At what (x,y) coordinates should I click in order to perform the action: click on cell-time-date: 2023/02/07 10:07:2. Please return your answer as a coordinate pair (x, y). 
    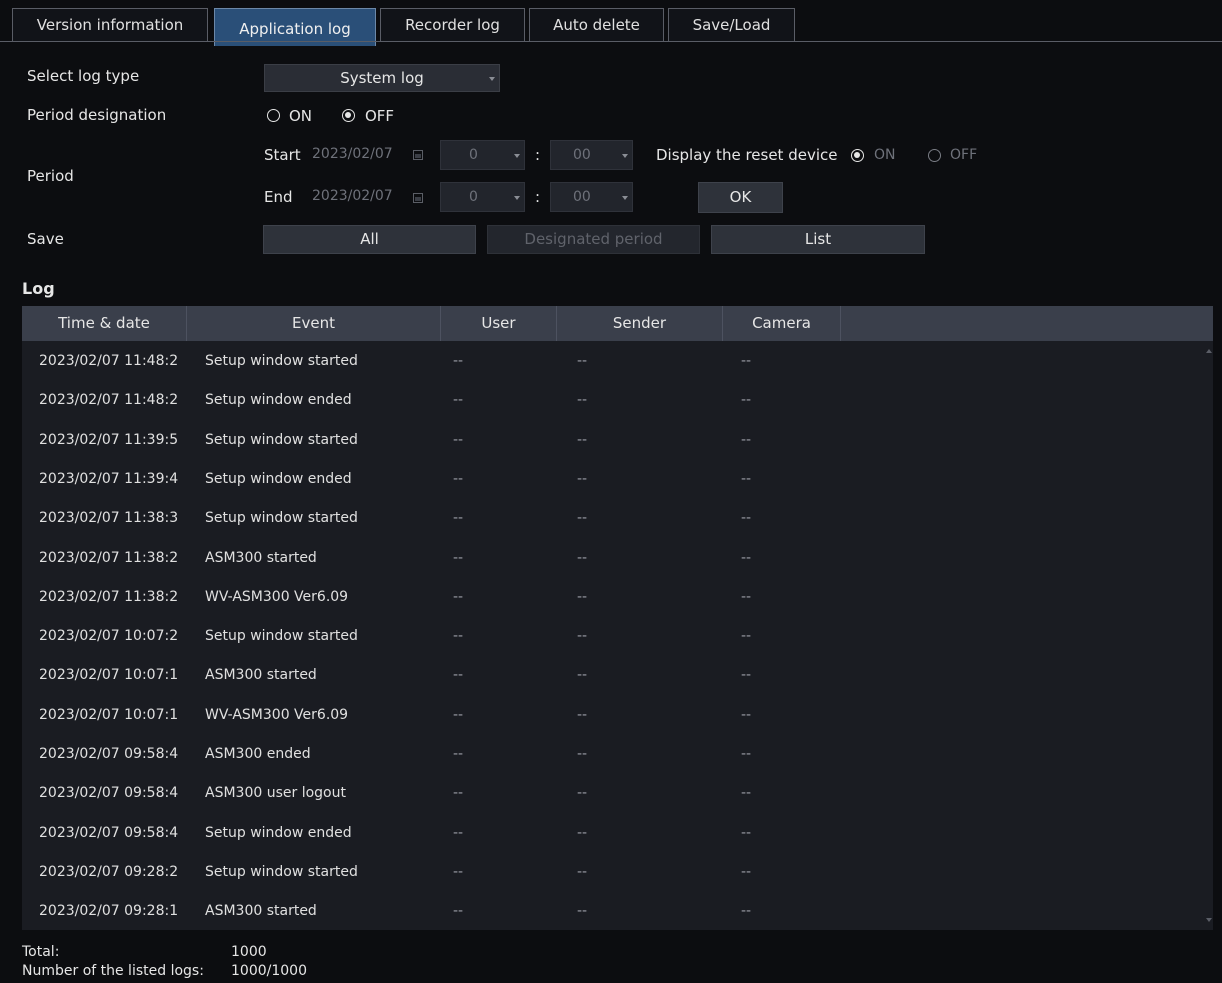
    Looking at the image, I should click on (109, 636).